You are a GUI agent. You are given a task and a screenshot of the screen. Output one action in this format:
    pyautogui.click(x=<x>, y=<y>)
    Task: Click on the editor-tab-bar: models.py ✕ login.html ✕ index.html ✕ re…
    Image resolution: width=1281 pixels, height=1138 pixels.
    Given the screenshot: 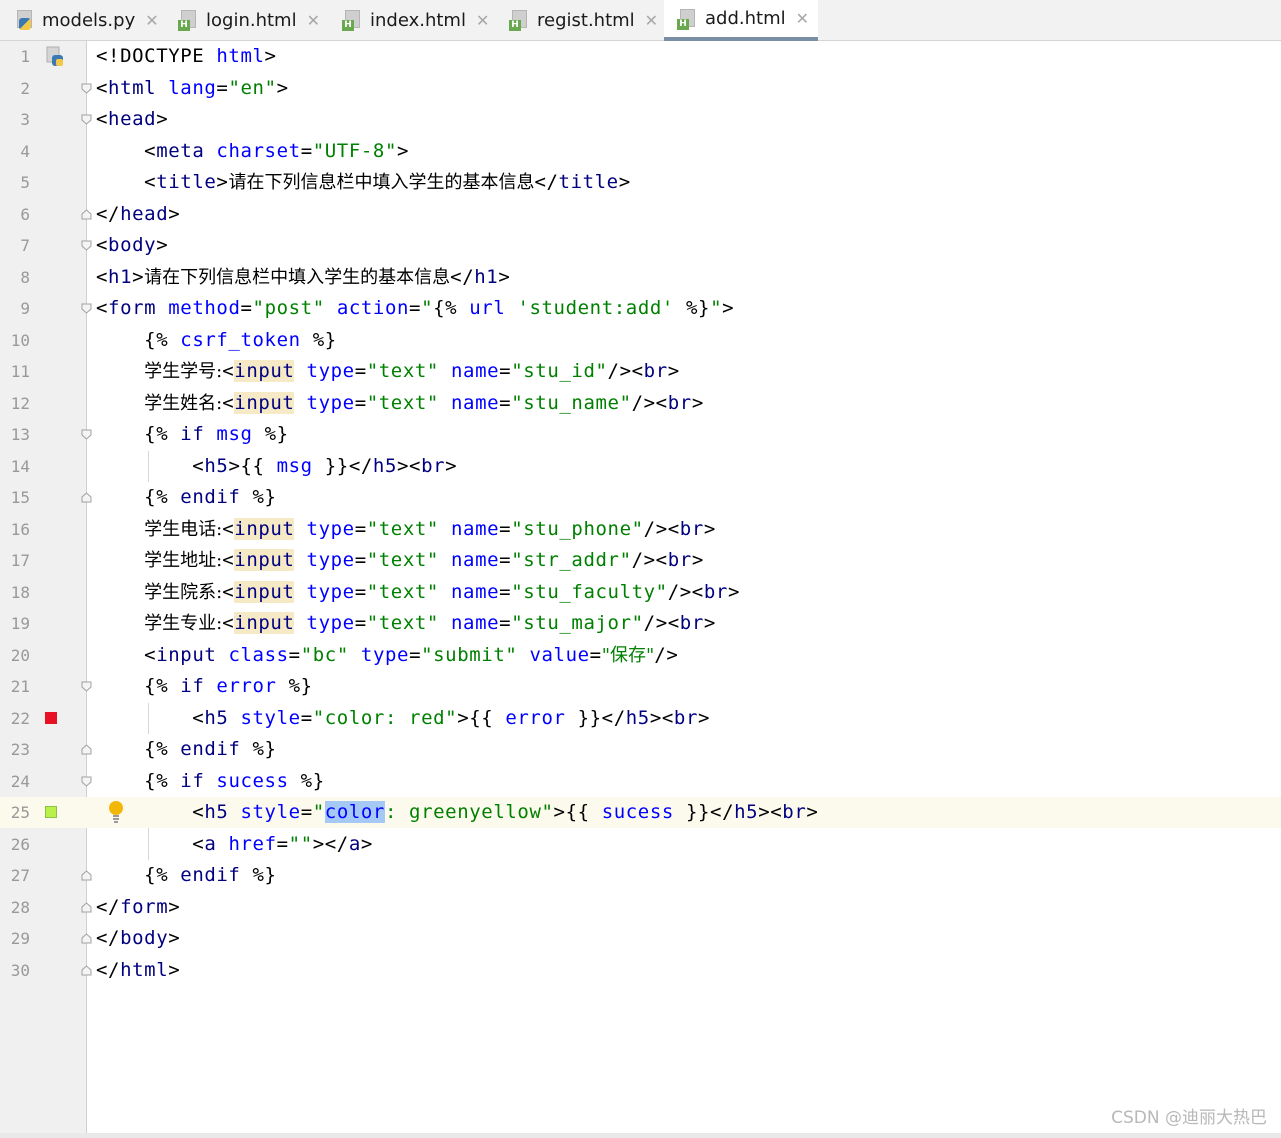 What is the action you would take?
    pyautogui.click(x=640, y=20)
    